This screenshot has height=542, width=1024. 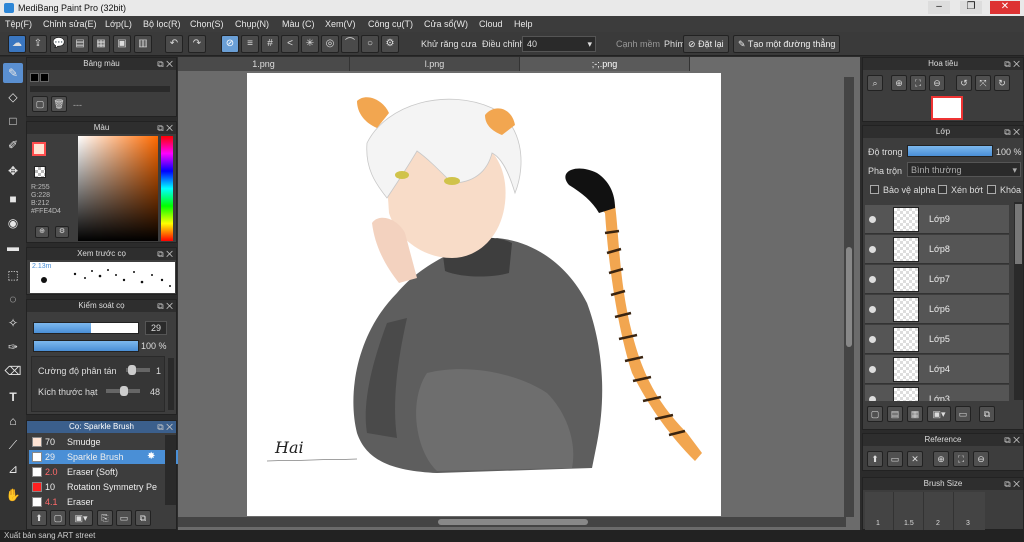 What do you see at coordinates (13, 469) in the screenshot?
I see `eyedropper-icon: ⊿` at bounding box center [13, 469].